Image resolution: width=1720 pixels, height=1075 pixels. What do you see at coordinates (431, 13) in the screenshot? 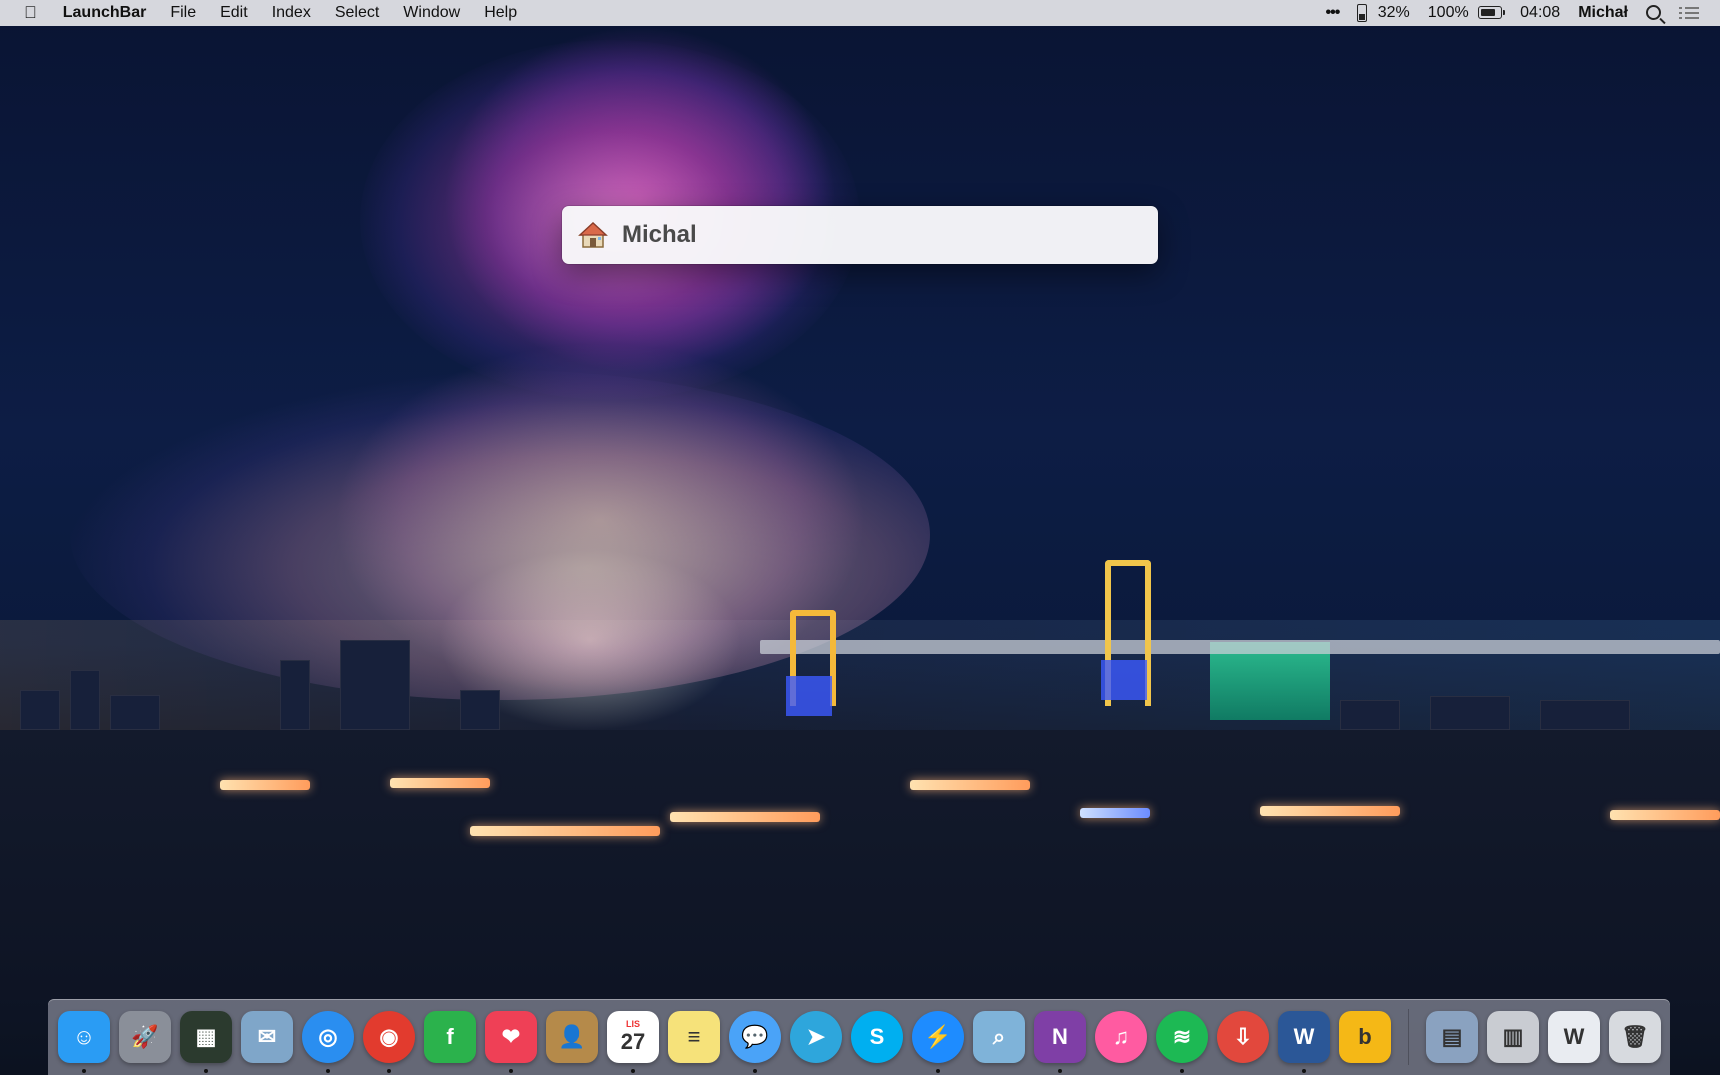
I see `menu-window: Window` at bounding box center [431, 13].